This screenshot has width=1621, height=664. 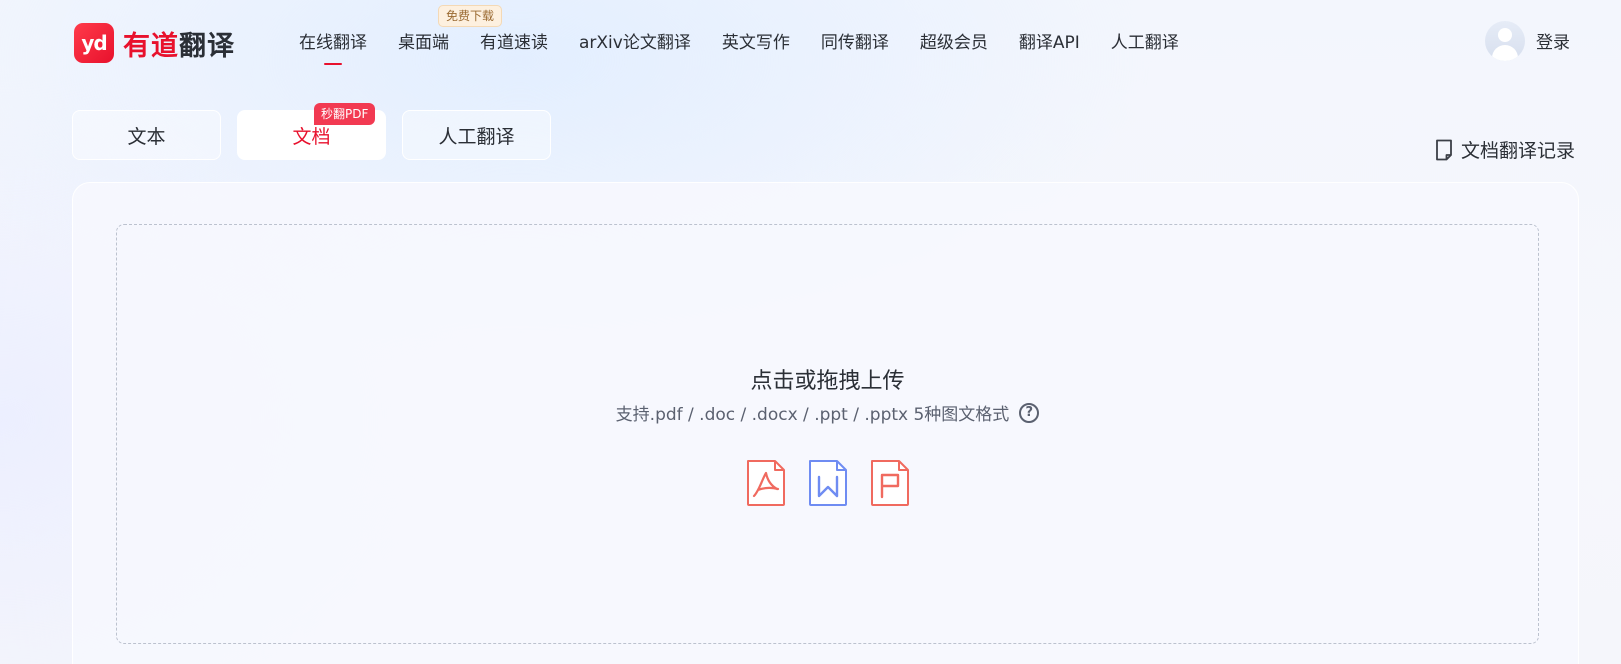 I want to click on nav-item-speed-read: 有道速读, so click(x=514, y=43).